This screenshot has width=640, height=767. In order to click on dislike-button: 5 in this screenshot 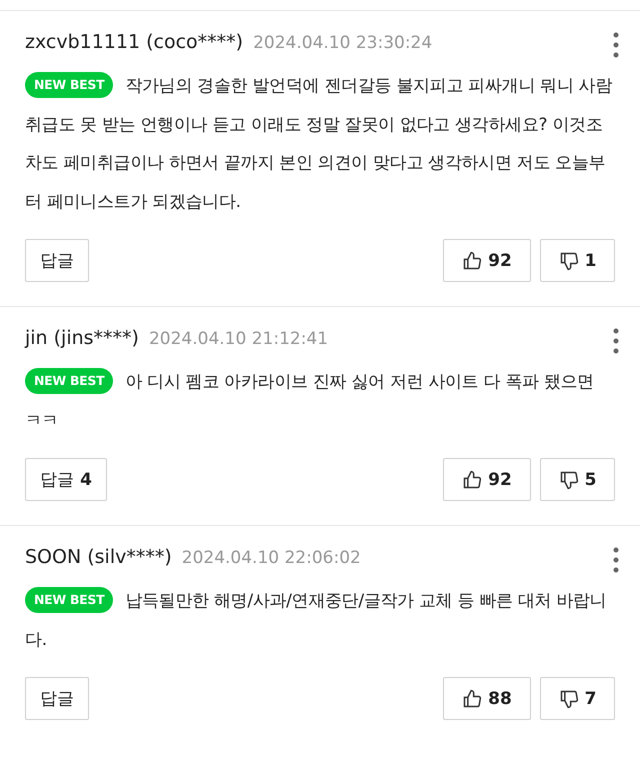, I will do `click(577, 479)`.